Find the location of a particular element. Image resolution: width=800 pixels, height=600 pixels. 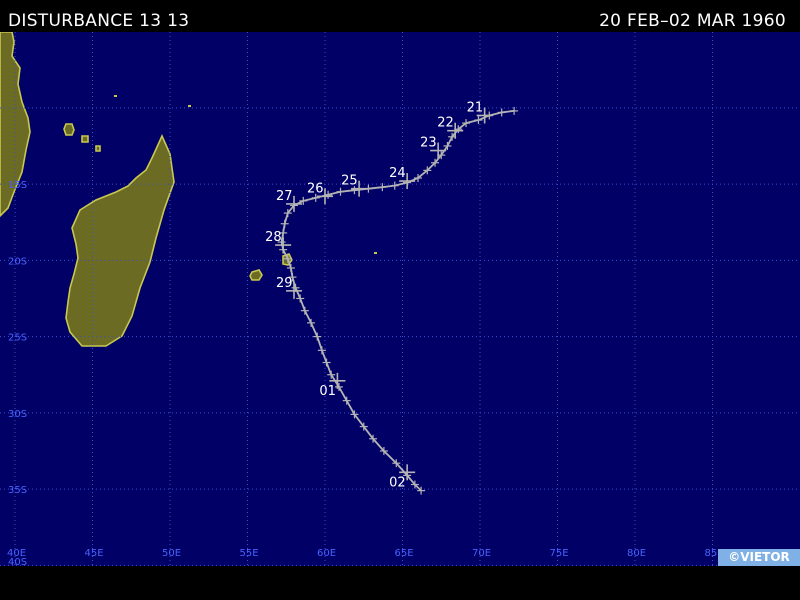

seychelles-island is located at coordinates (69, 129).